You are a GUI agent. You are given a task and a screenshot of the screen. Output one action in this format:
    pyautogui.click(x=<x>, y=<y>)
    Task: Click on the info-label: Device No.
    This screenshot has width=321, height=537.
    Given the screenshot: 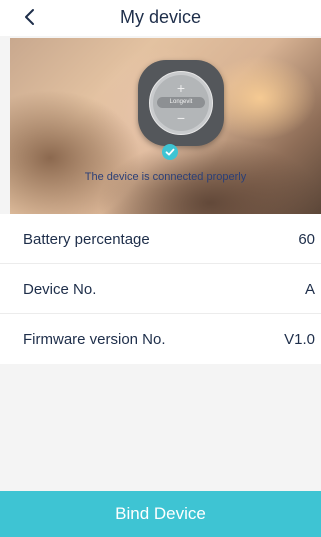 What is the action you would take?
    pyautogui.click(x=60, y=289)
    